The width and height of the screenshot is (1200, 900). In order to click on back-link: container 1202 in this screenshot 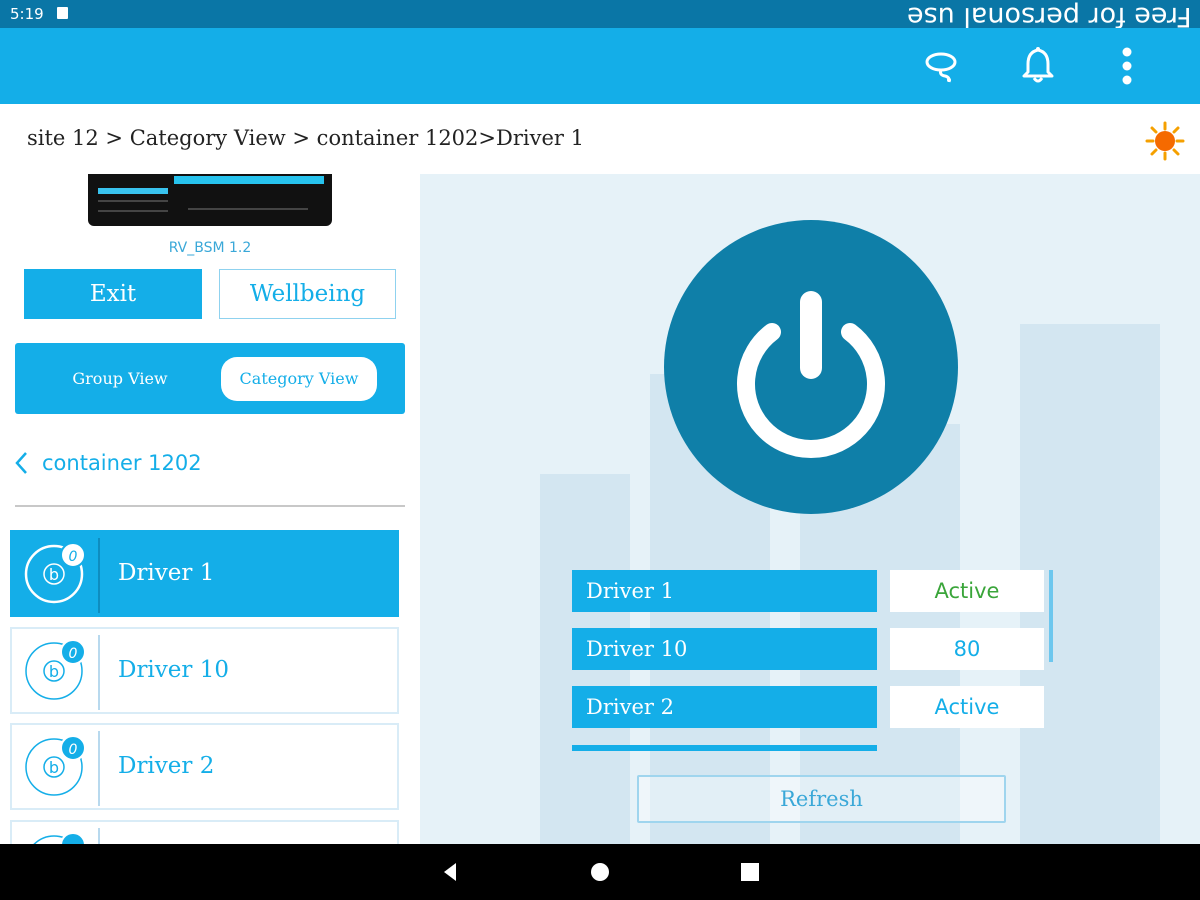, I will do `click(108, 463)`.